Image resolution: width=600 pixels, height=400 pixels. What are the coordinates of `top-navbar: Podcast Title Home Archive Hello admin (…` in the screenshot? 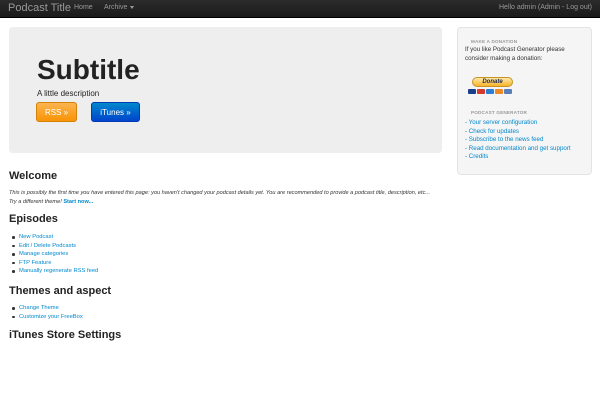 It's located at (300, 9).